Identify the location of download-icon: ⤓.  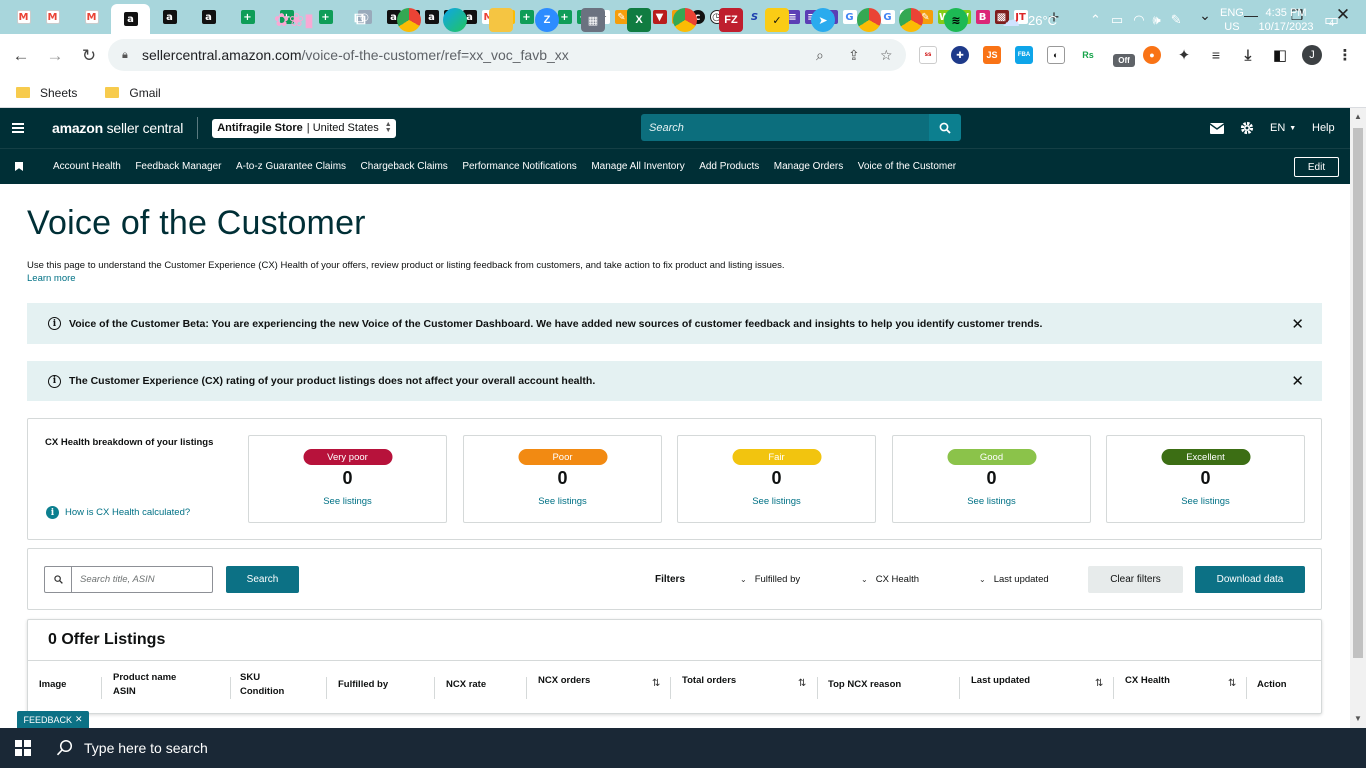
(1248, 55).